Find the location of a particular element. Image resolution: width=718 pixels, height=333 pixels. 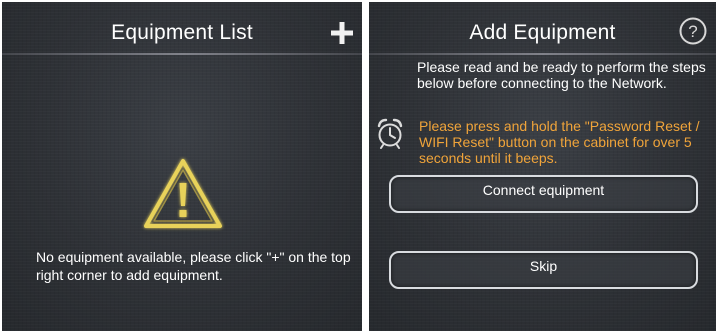

question-circle-icon: ? is located at coordinates (693, 31).